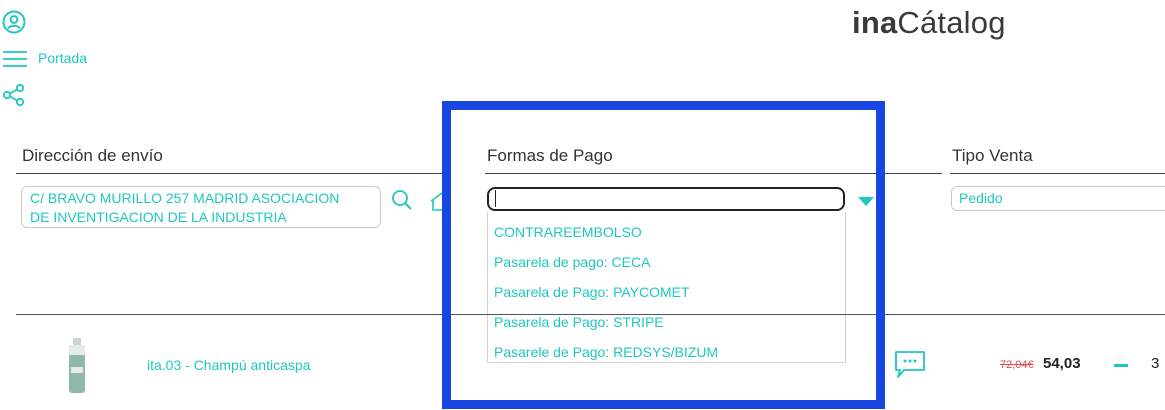 The width and height of the screenshot is (1165, 410). Describe the element at coordinates (1058, 198) in the screenshot. I see `sale-type-select: Pedido` at that location.